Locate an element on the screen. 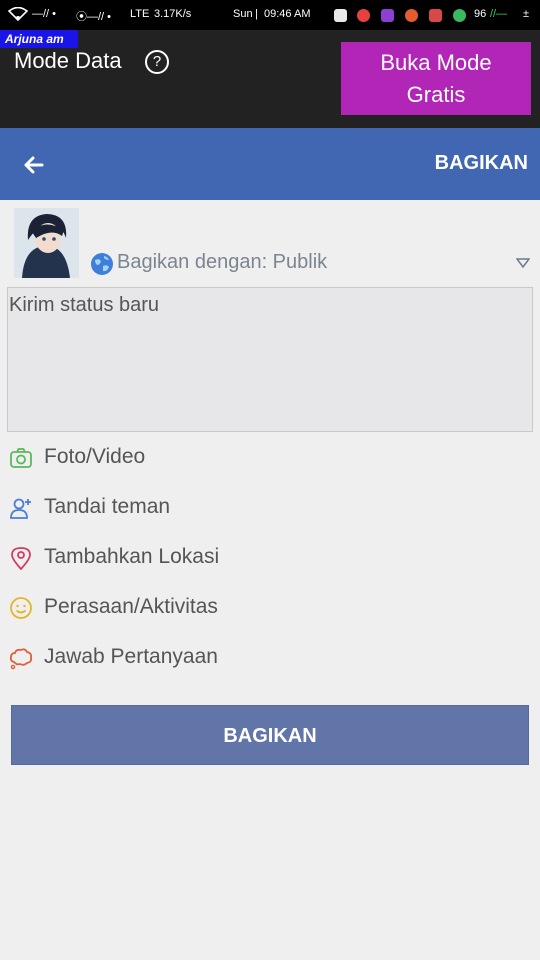 The height and width of the screenshot is (960, 540). vpn-icon is located at coordinates (459, 15).